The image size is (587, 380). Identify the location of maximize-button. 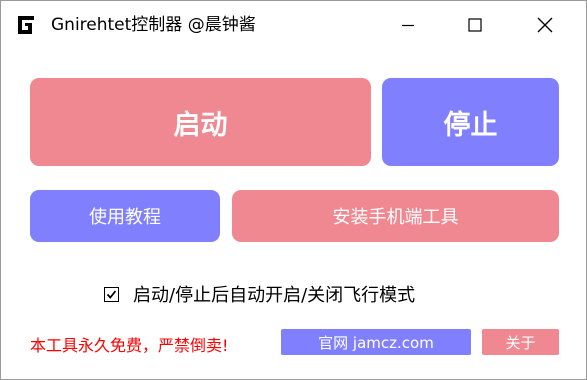
(475, 25).